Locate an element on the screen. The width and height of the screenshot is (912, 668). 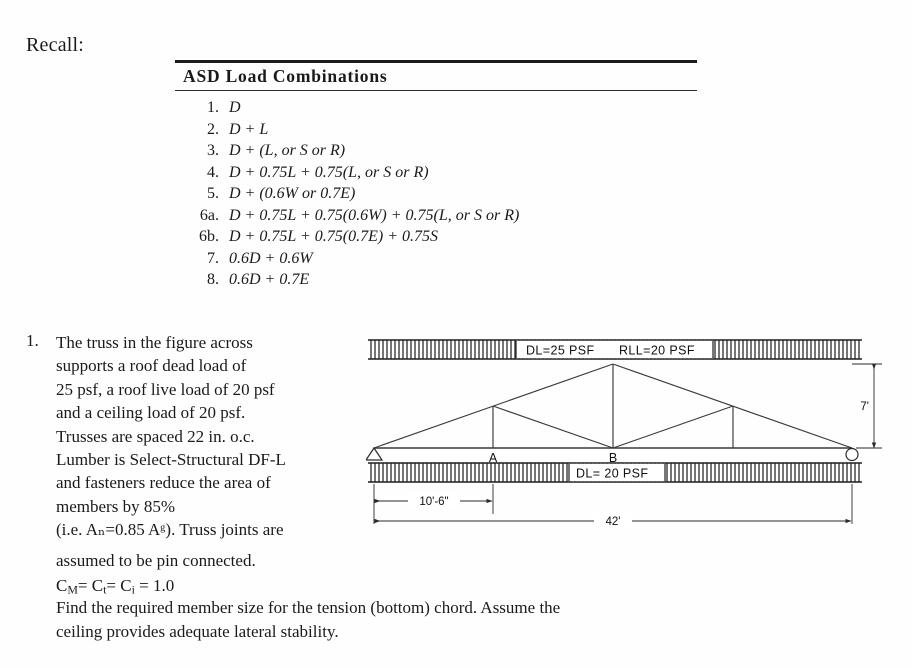
combination-number: 8. is located at coordinates (213, 279).